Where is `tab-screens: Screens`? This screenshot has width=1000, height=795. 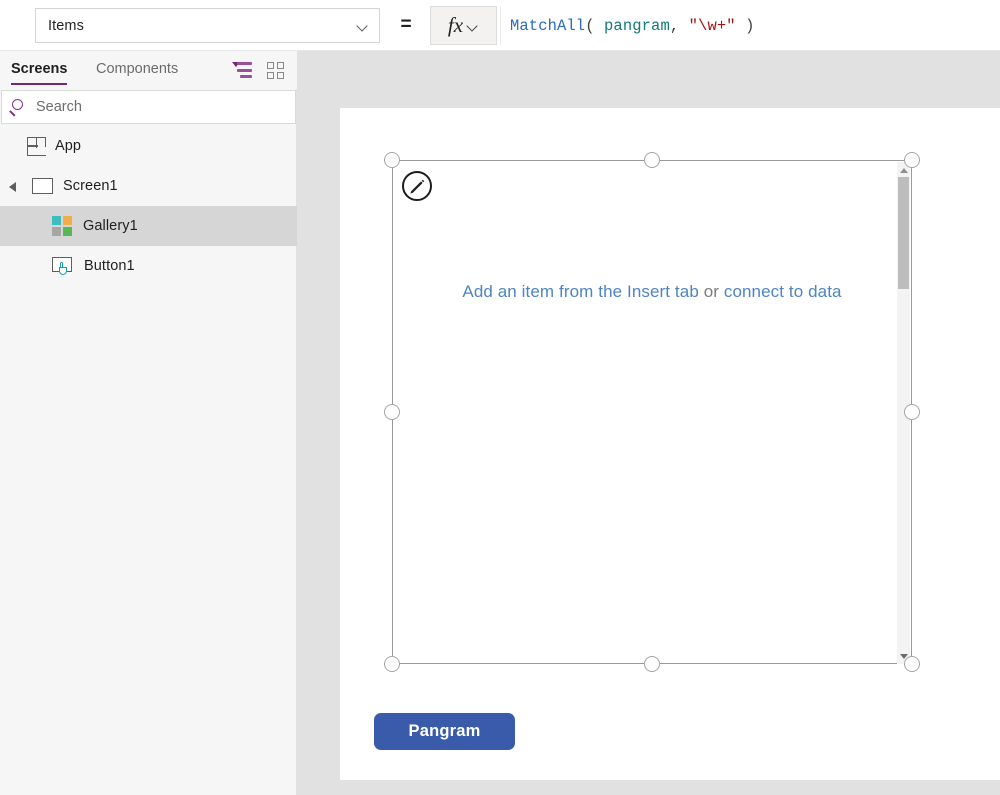
tab-screens: Screens is located at coordinates (39, 70).